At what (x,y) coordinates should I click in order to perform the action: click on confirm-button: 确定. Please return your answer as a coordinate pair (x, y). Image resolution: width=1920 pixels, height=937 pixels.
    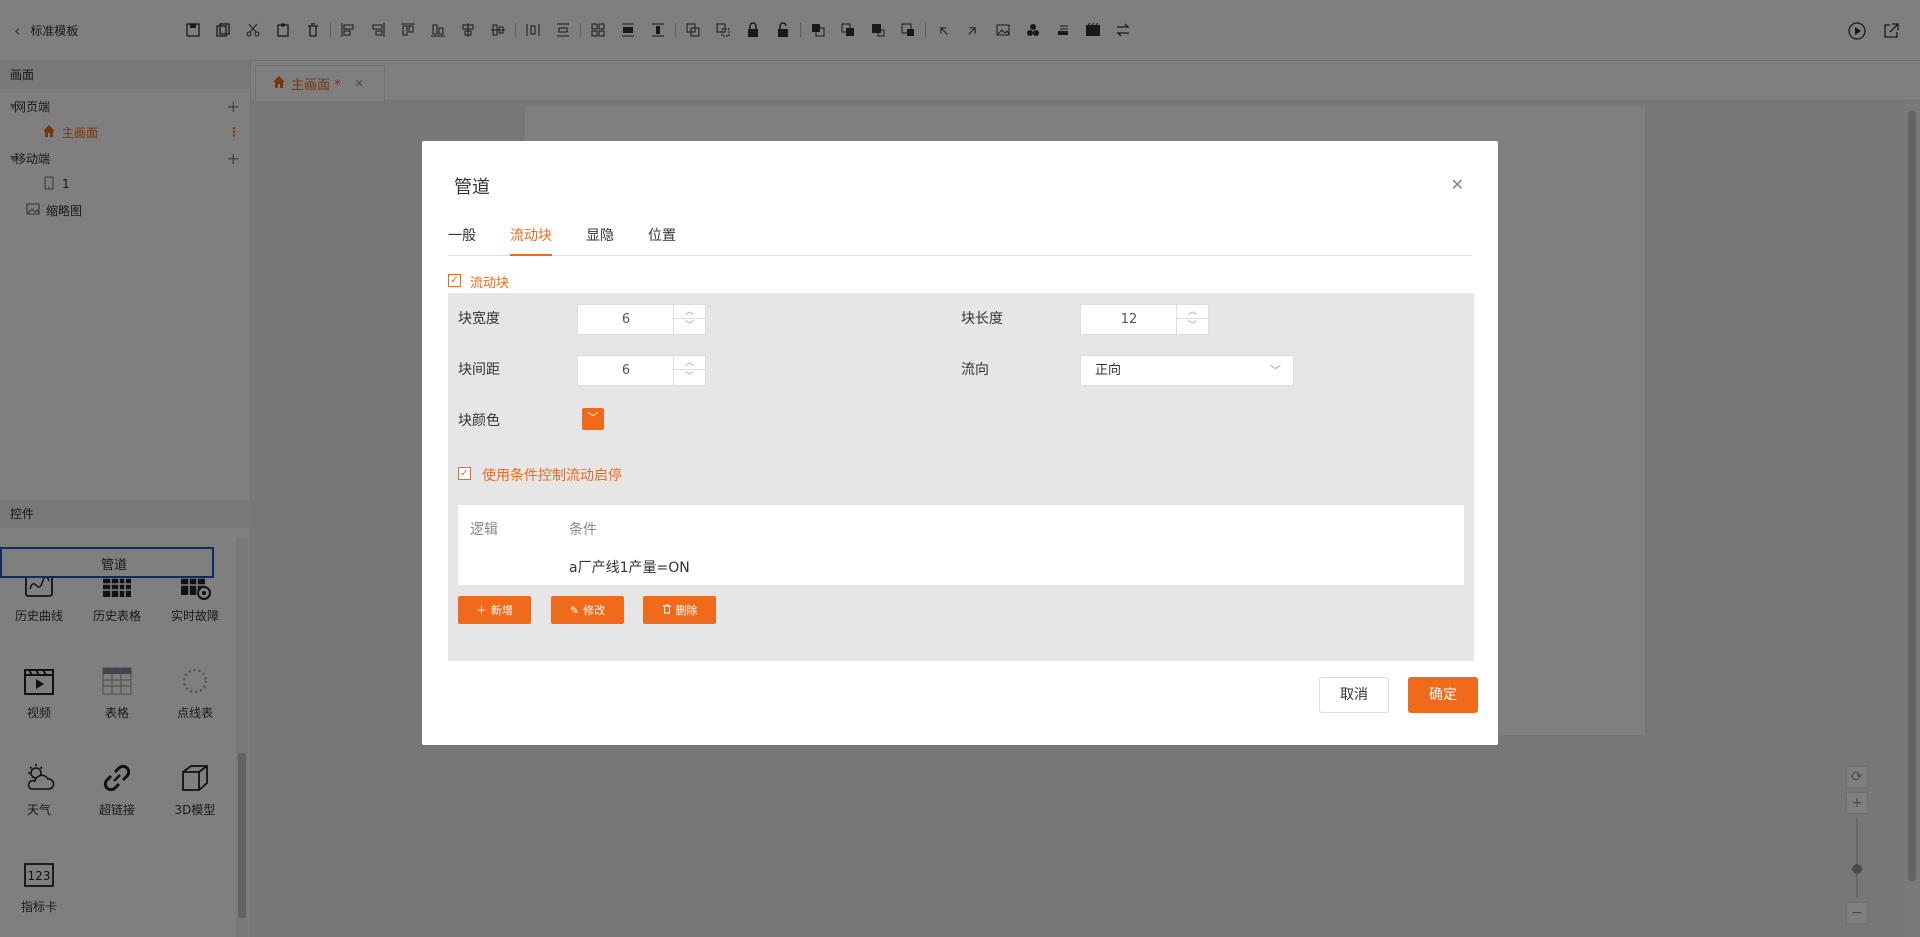
    Looking at the image, I should click on (1443, 695).